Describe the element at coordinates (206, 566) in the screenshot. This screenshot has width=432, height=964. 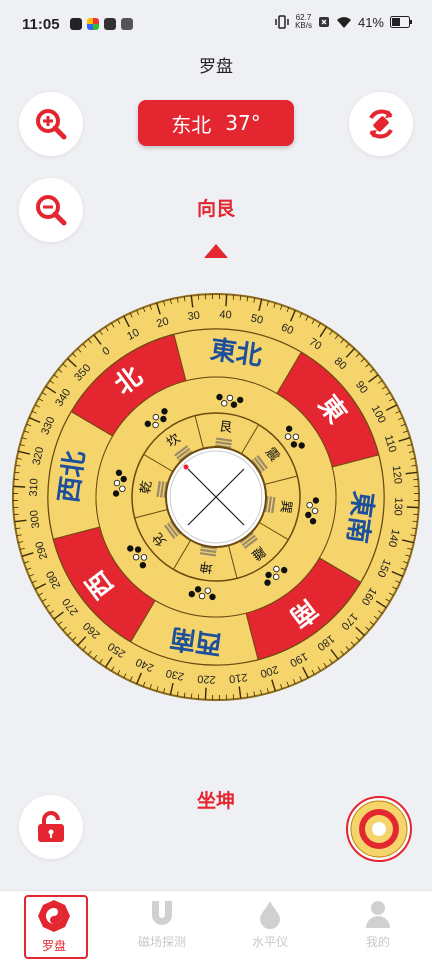
I see `trigram-label: 坤` at that location.